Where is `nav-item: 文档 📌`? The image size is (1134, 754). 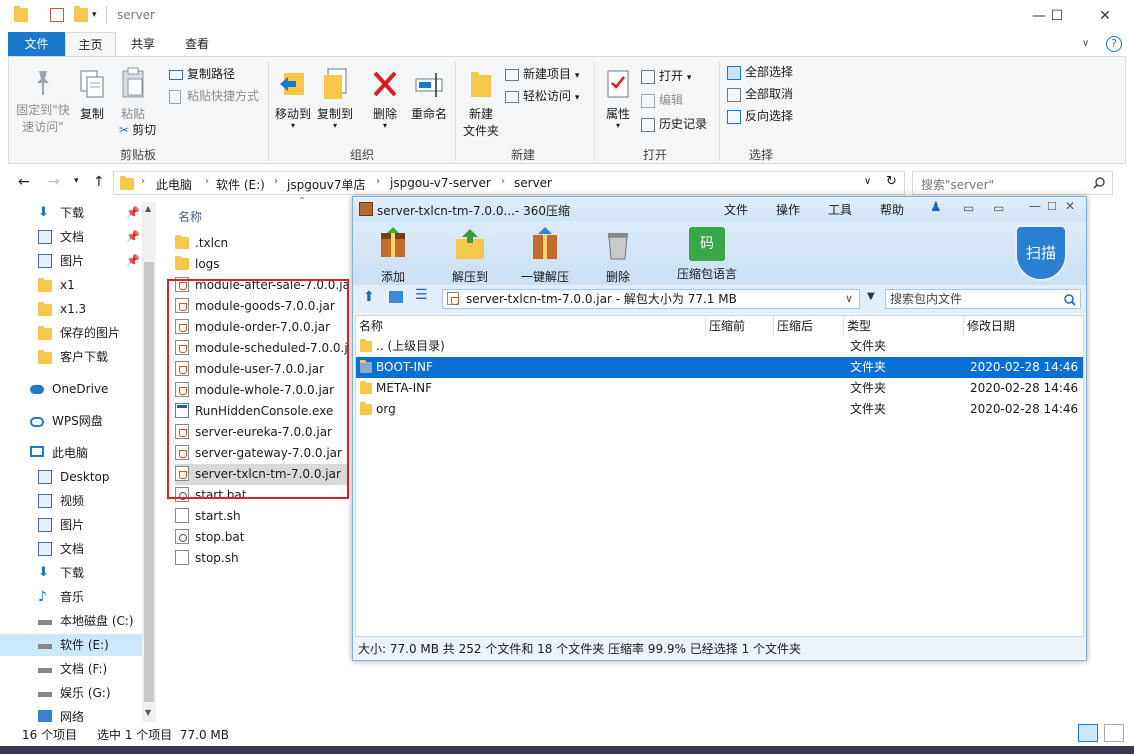 nav-item: 文档 📌 is located at coordinates (71, 237).